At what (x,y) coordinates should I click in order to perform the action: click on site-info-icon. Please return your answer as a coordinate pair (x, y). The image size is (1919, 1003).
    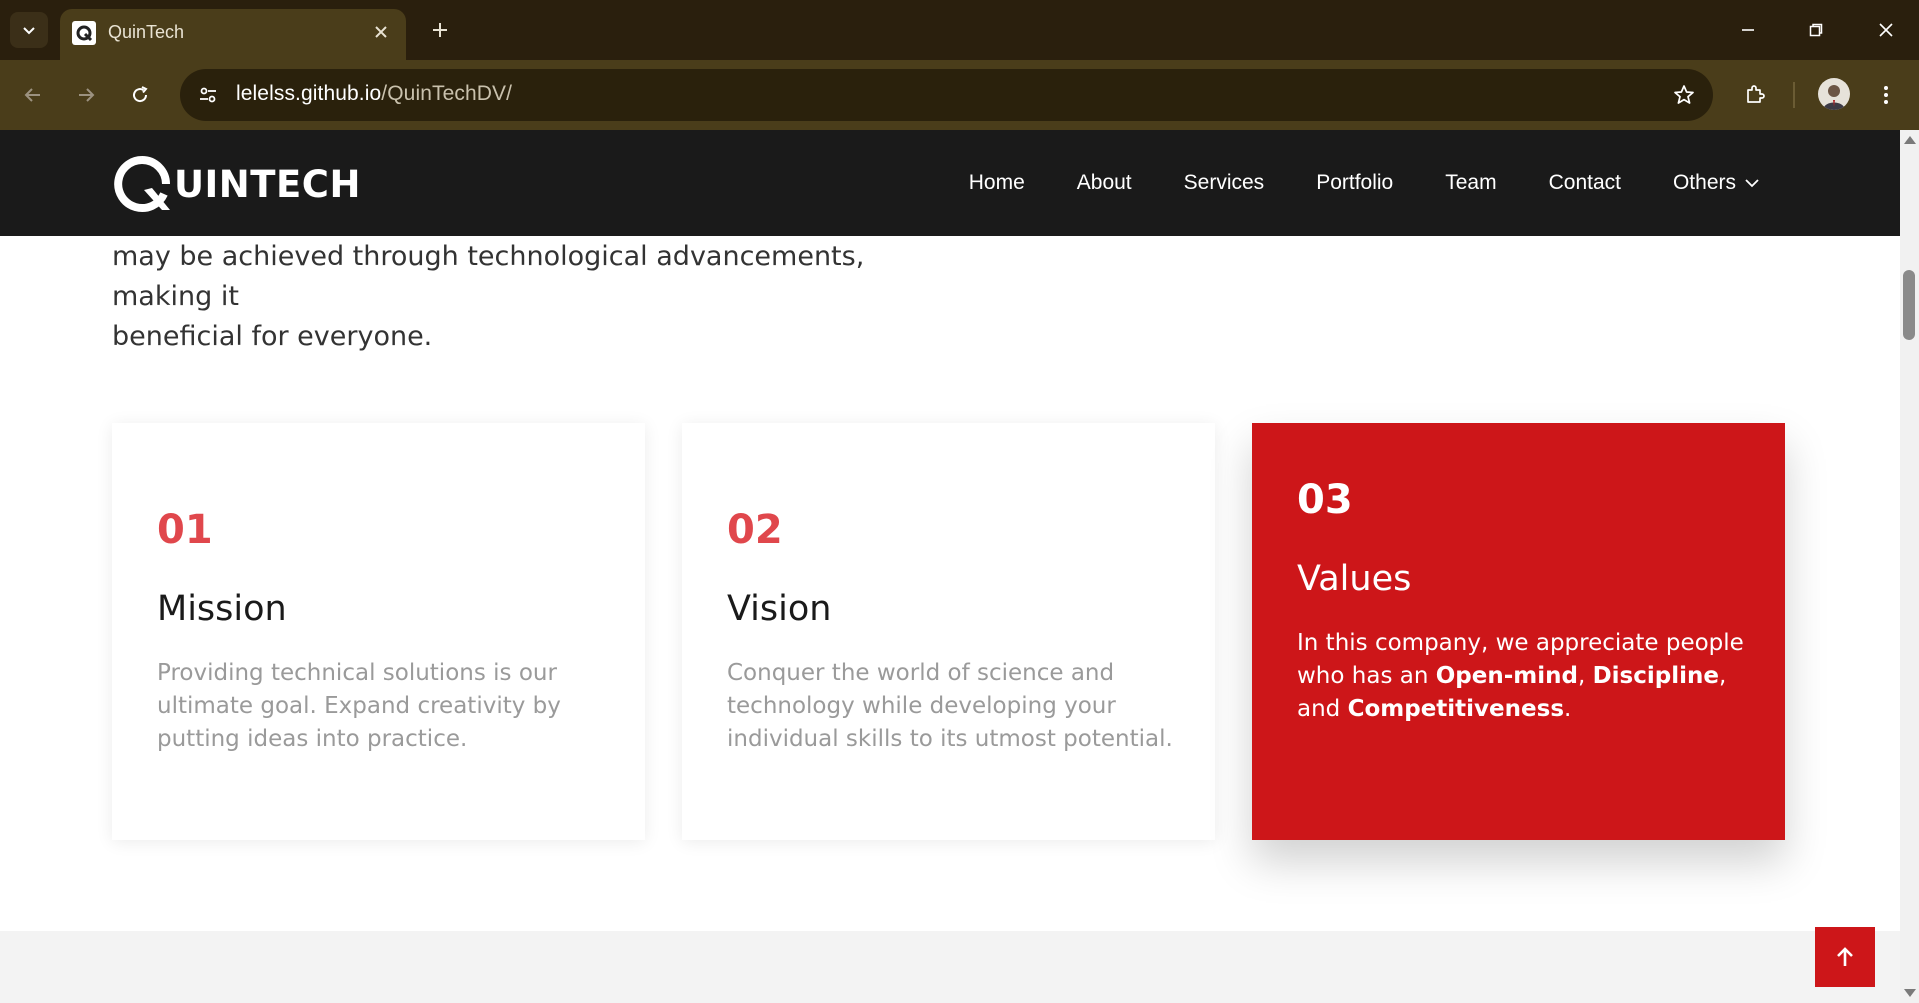
    Looking at the image, I should click on (208, 95).